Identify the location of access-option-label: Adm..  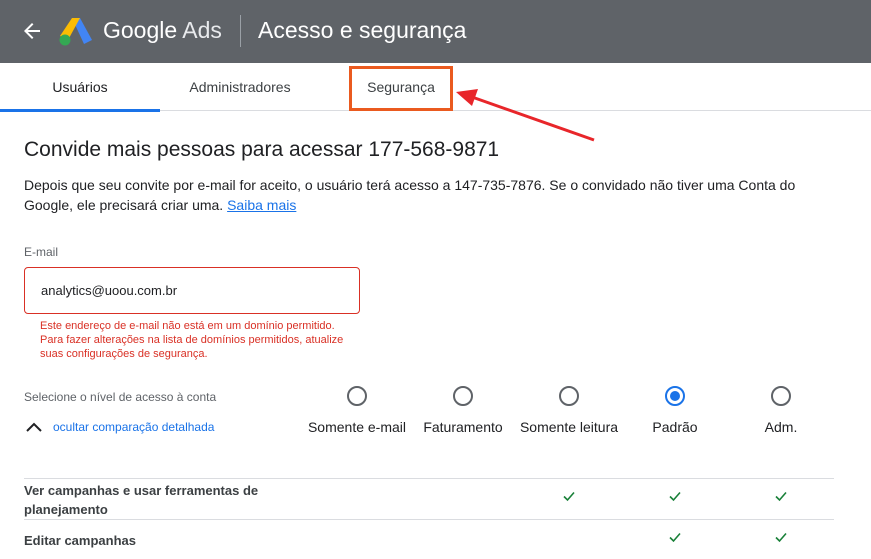
(781, 427).